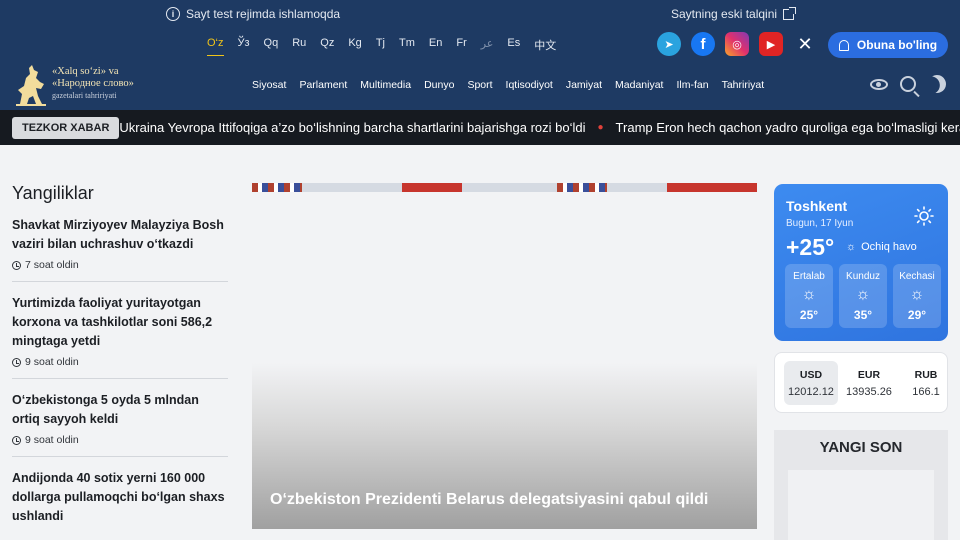 This screenshot has width=960, height=540. Describe the element at coordinates (407, 46) in the screenshot. I see `lang-tm: Tm` at that location.